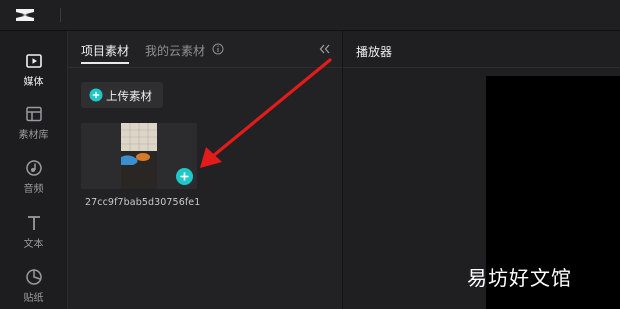 The image size is (620, 309). What do you see at coordinates (310, 15) in the screenshot?
I see `top-bar` at bounding box center [310, 15].